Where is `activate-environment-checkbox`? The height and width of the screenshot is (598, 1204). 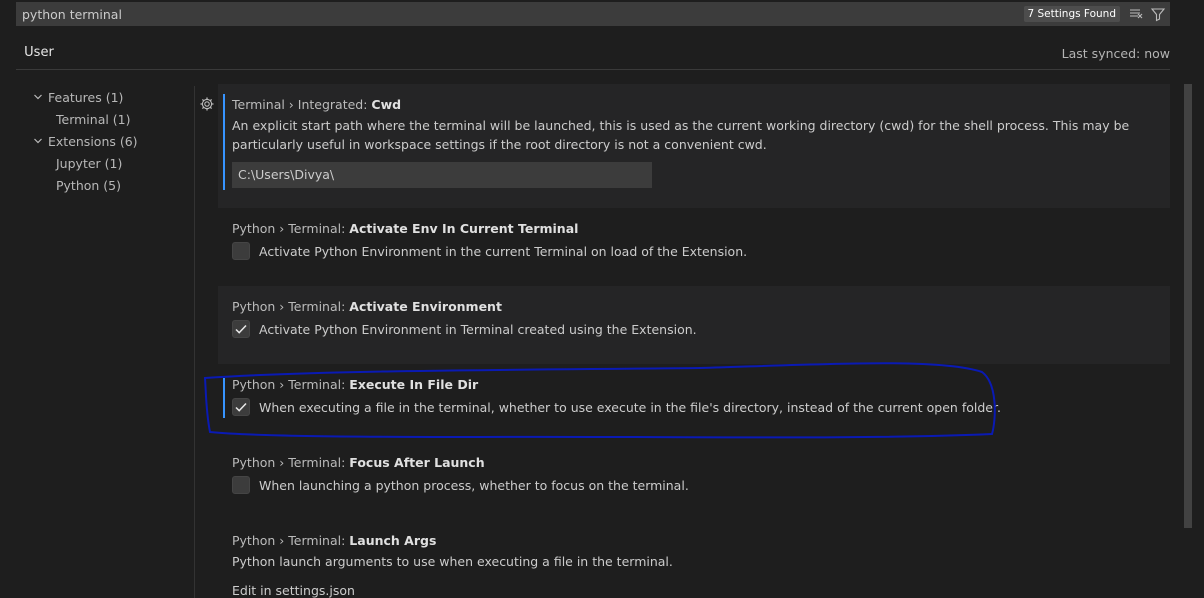
activate-environment-checkbox is located at coordinates (241, 329).